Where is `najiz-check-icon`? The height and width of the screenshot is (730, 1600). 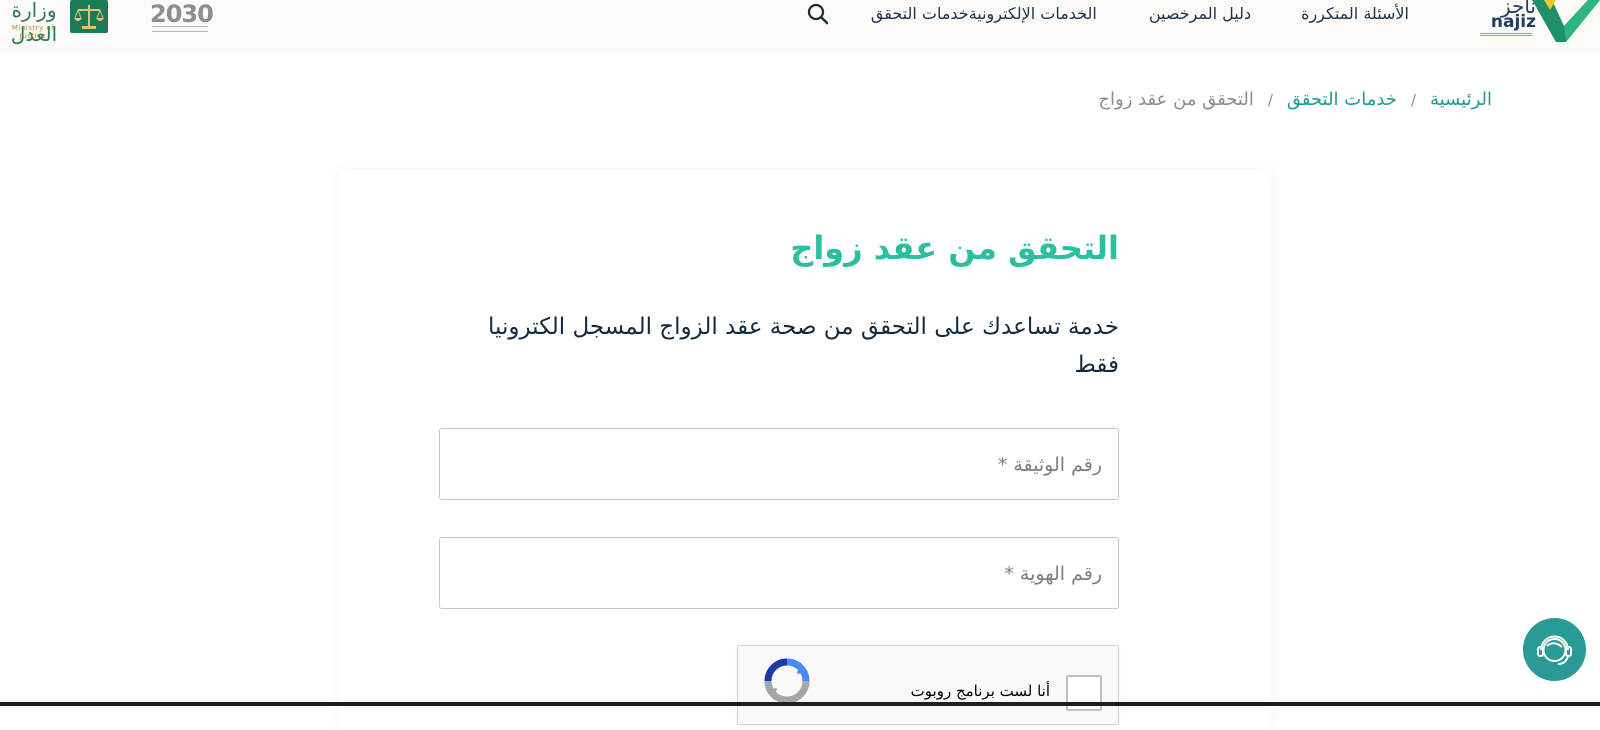
najiz-check-icon is located at coordinates (1566, 21).